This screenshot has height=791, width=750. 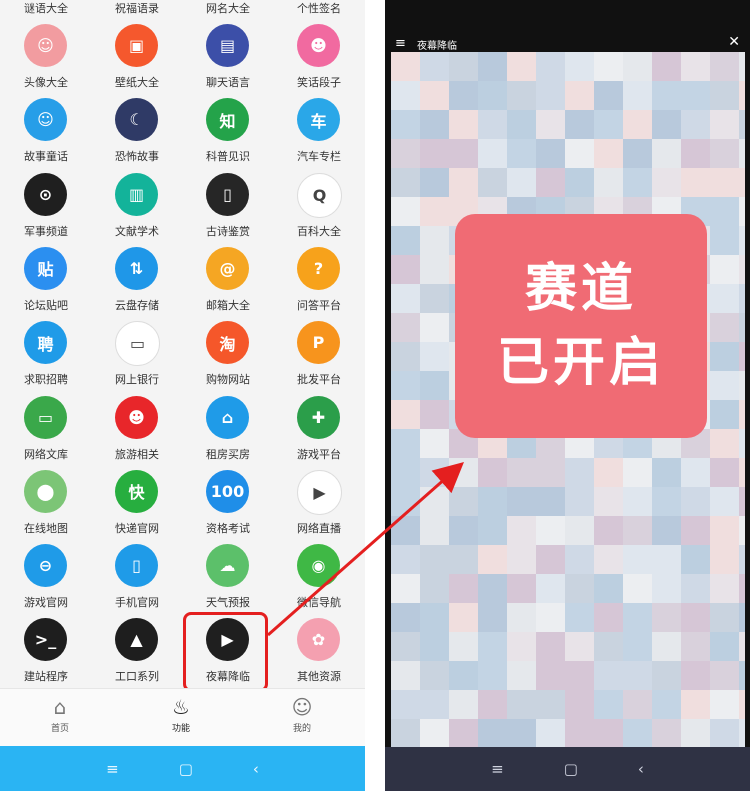 What do you see at coordinates (319, 506) in the screenshot?
I see `grid-item: ▶ 网络直播` at bounding box center [319, 506].